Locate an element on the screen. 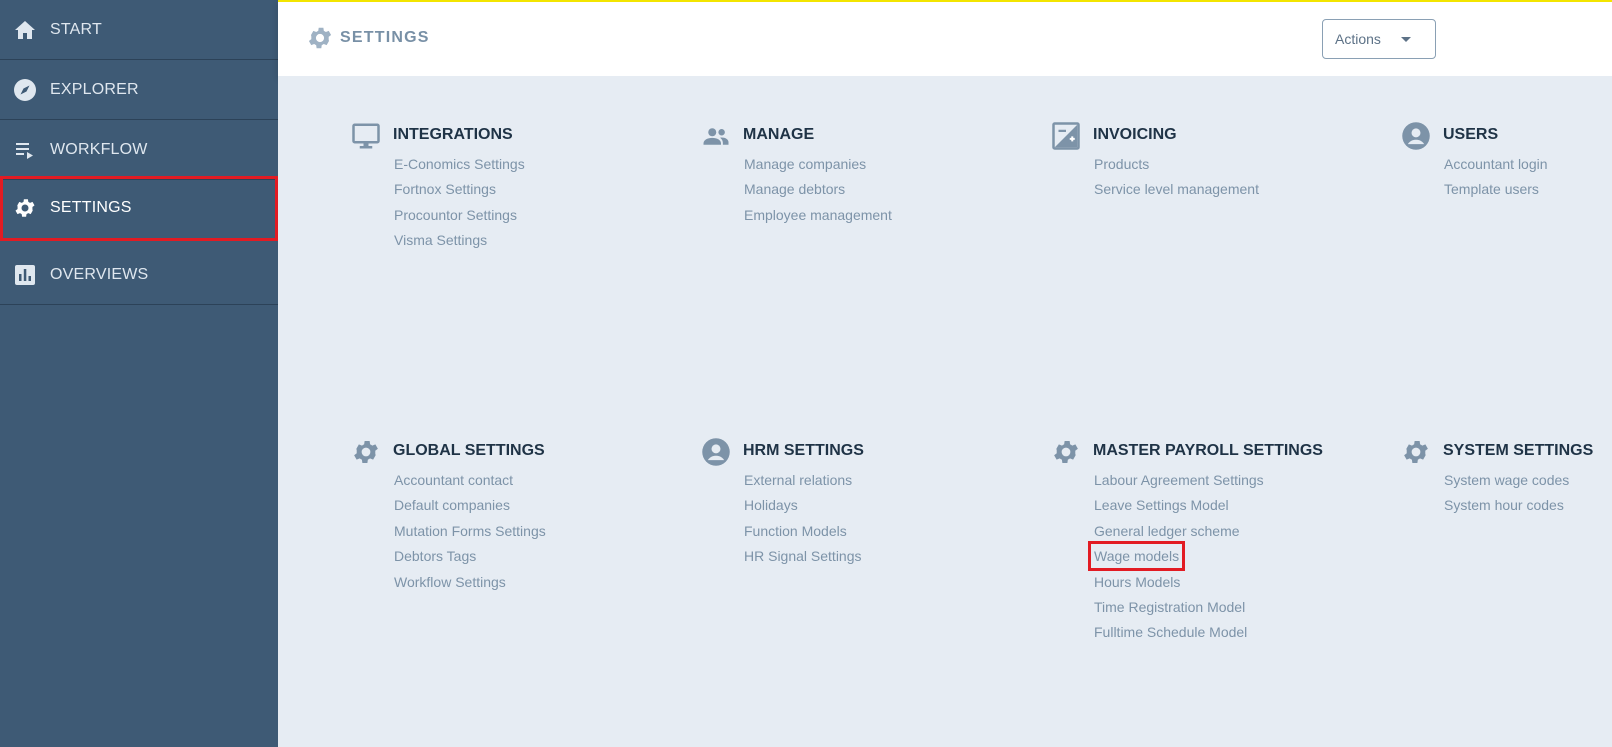 This screenshot has width=1612, height=747. actions-dropdown: Actions is located at coordinates (1379, 39).